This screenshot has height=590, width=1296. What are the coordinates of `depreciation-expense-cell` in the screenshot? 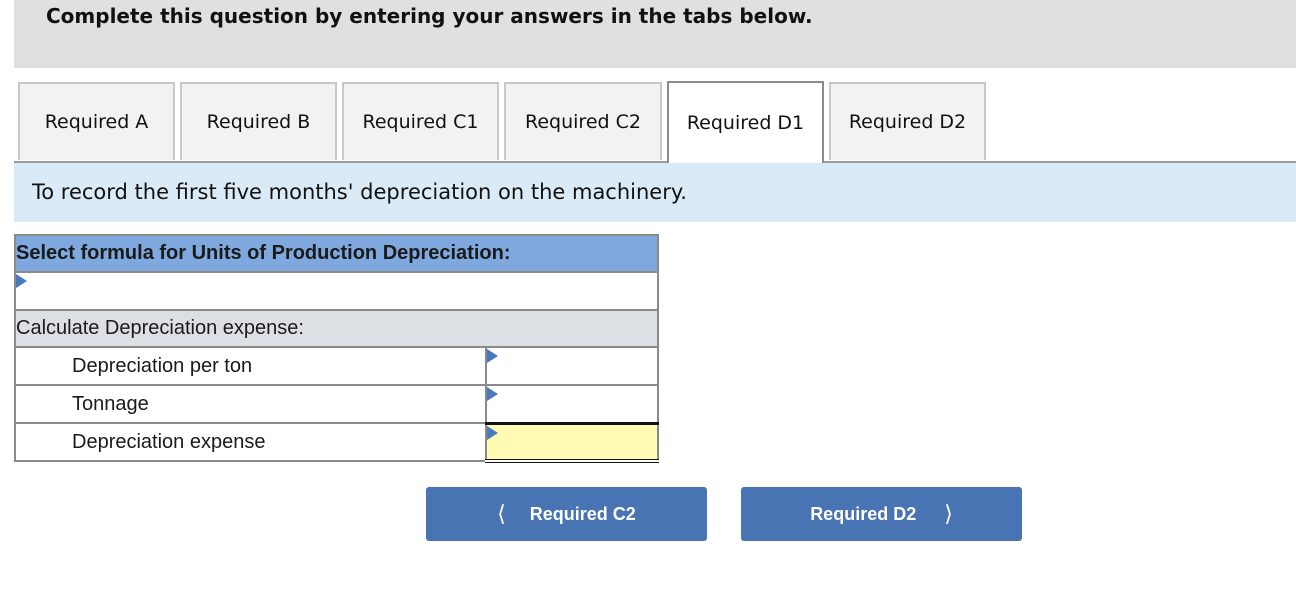 It's located at (572, 442).